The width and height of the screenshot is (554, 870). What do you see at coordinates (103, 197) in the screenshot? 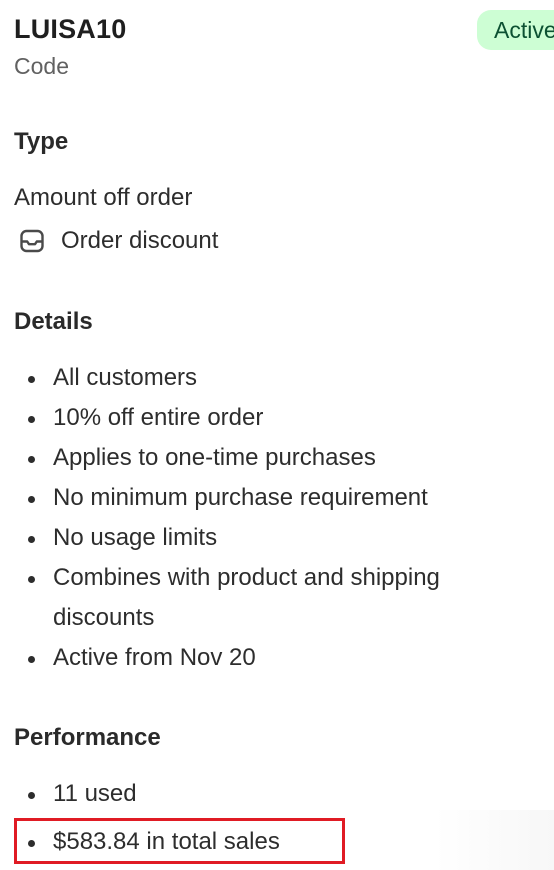
I see `amount-type-text: Amount off order` at bounding box center [103, 197].